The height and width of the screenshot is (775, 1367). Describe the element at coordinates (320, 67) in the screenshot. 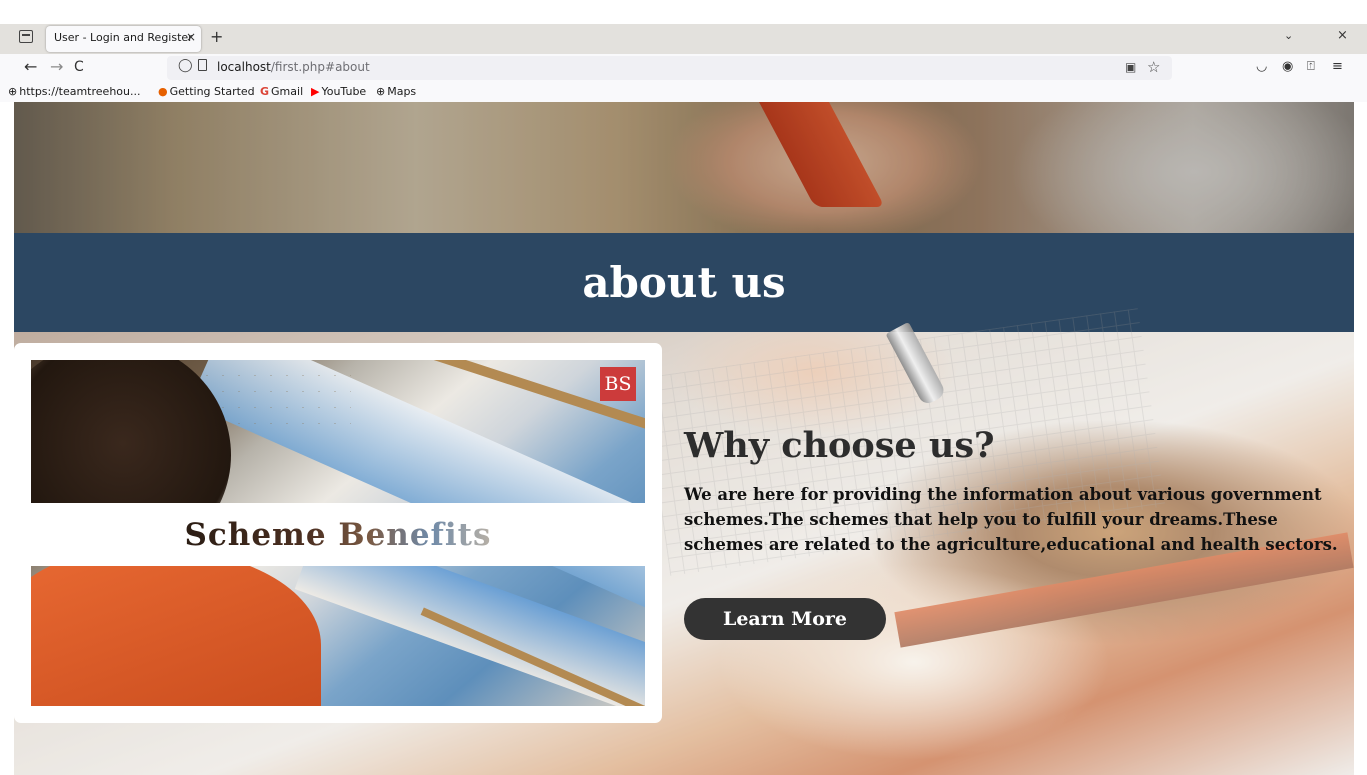

I see `url-path: /first.php#about` at that location.